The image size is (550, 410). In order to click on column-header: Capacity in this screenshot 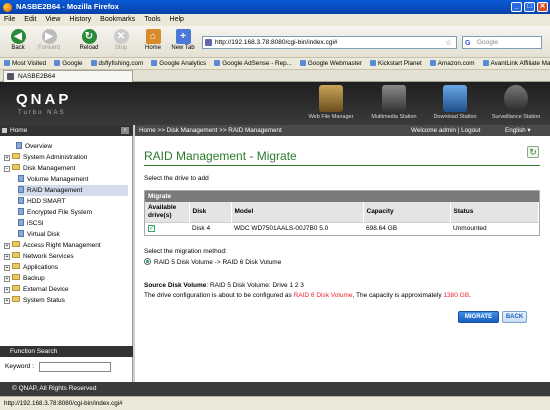, I will do `click(407, 212)`.